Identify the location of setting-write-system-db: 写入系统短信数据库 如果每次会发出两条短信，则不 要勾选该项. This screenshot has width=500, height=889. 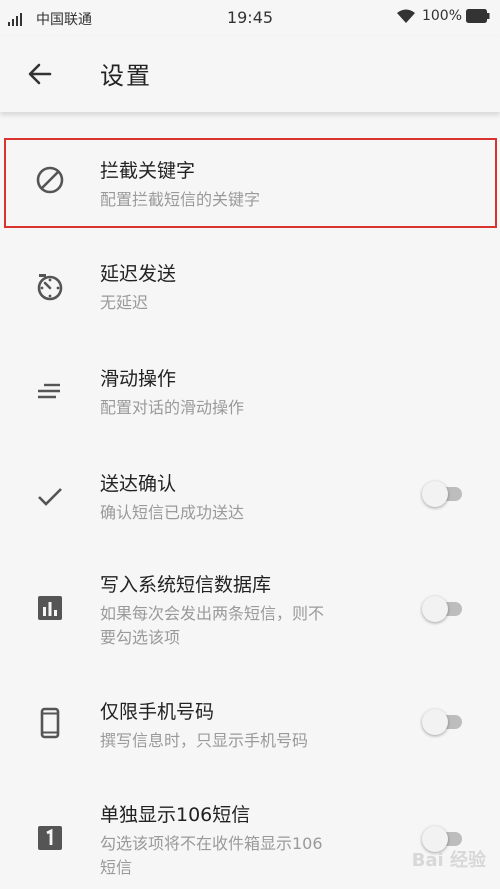
(250, 615).